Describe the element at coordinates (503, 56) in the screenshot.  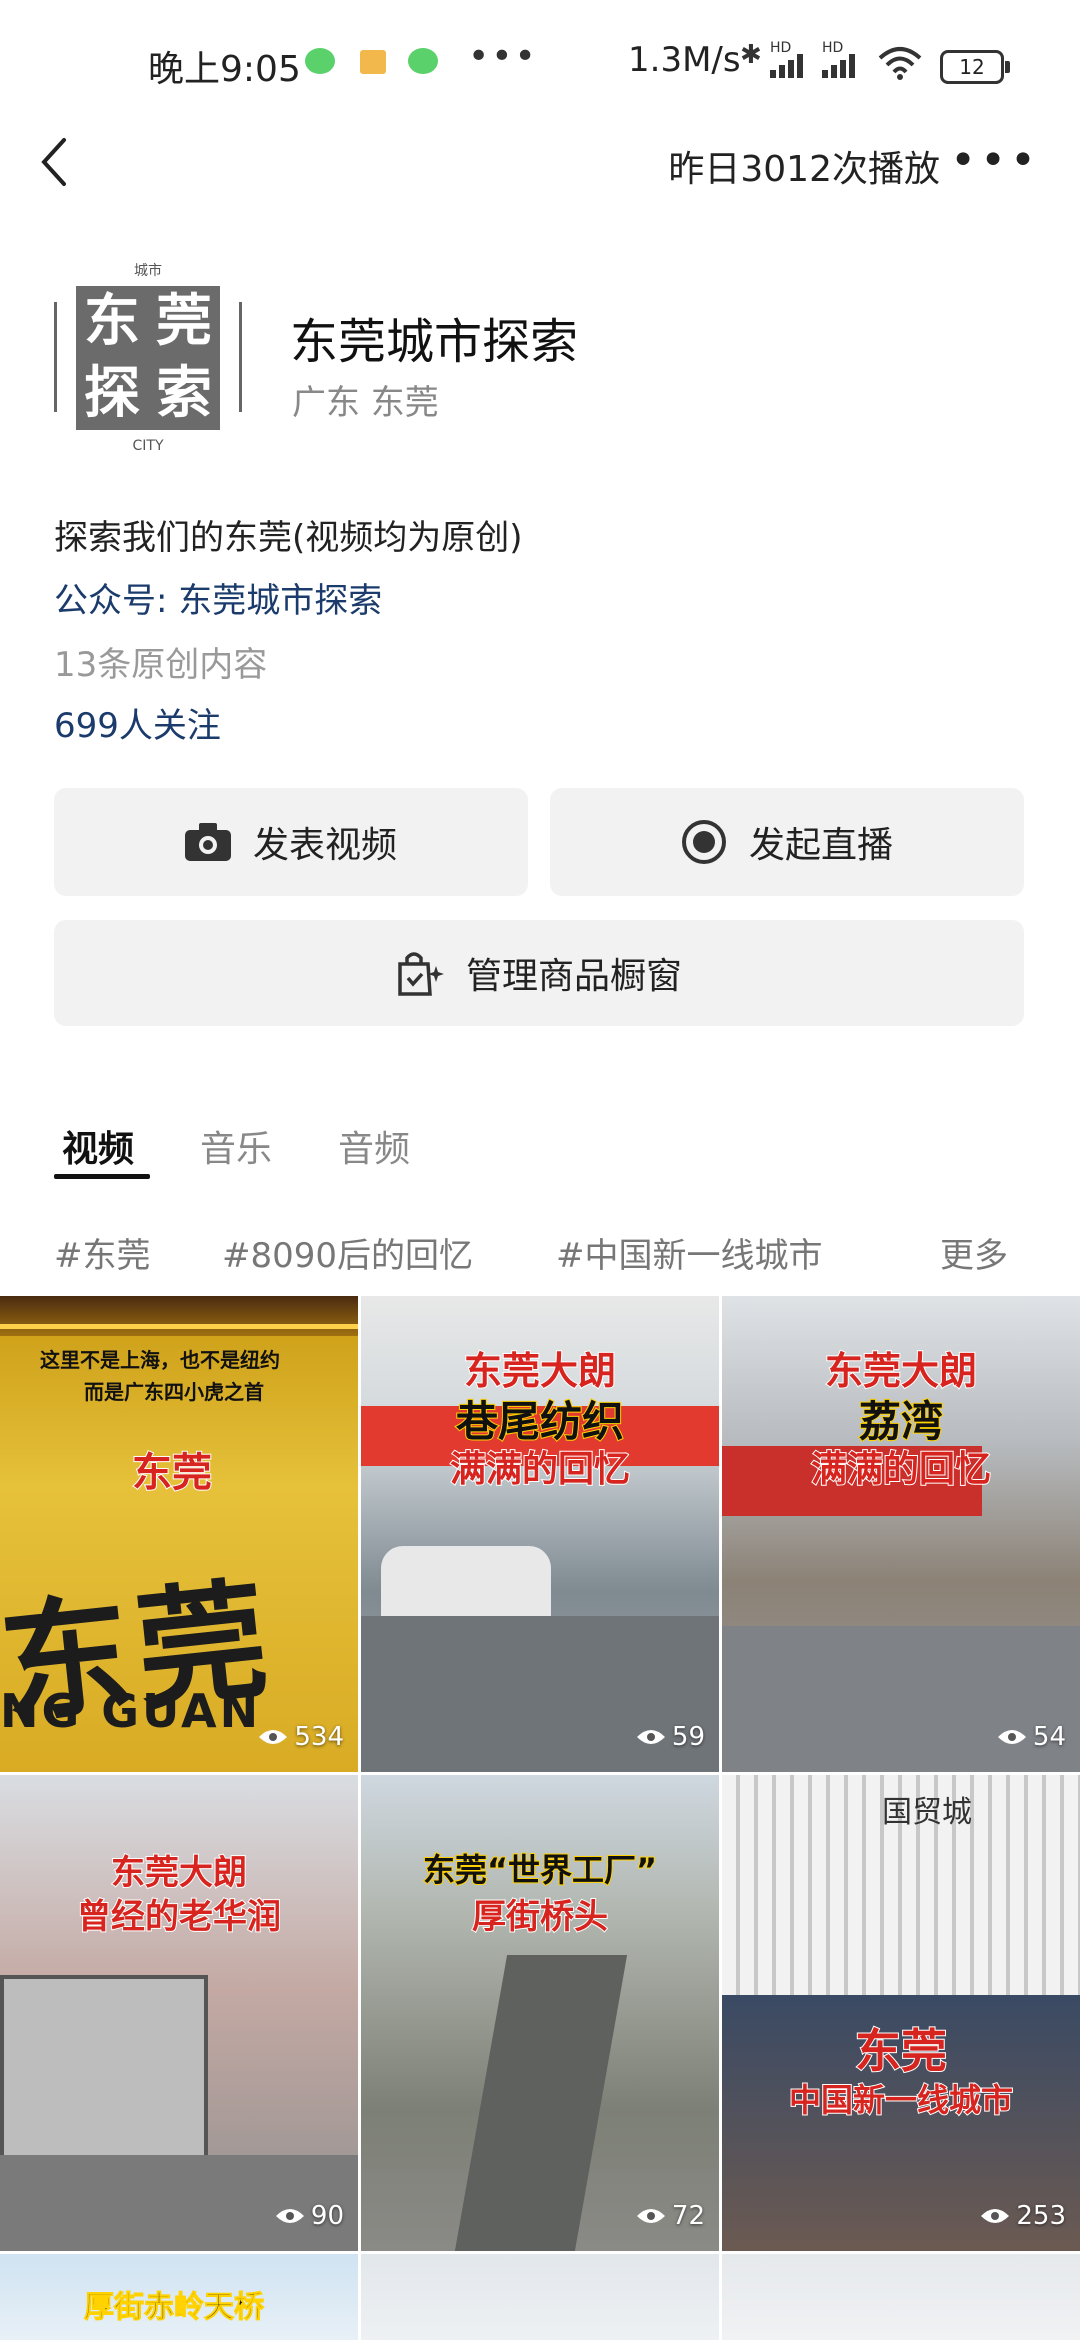
I see `more-notifications-icon: •••` at that location.